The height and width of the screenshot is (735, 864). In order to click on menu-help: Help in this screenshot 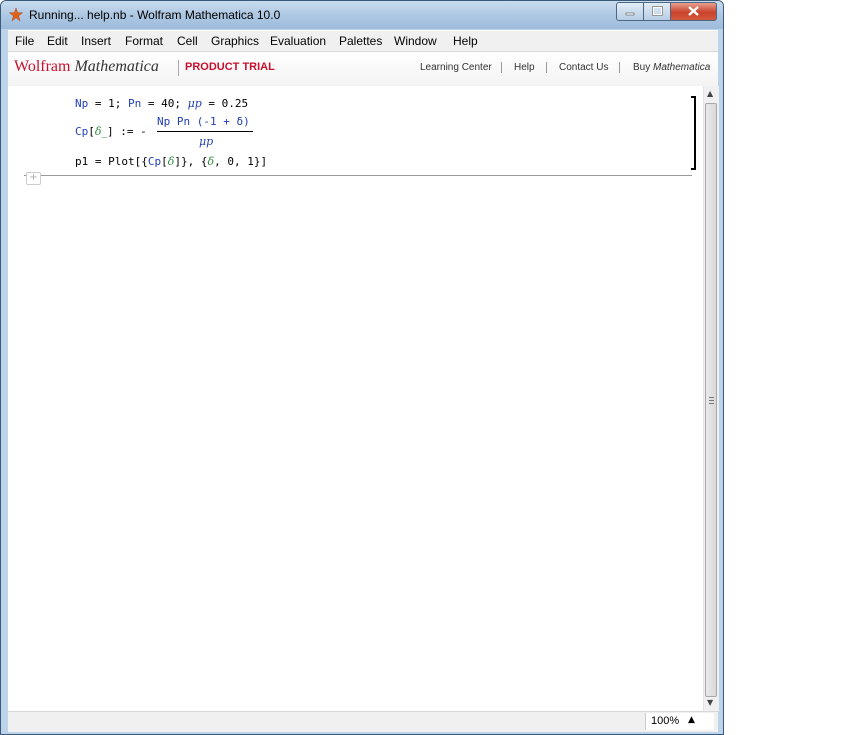, I will do `click(465, 41)`.